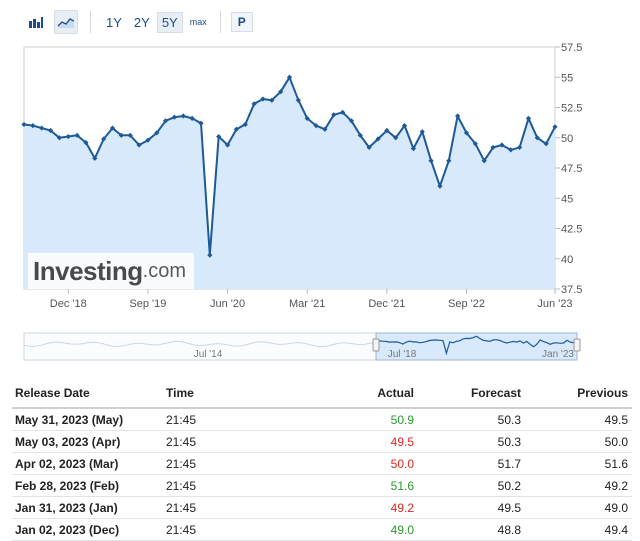  Describe the element at coordinates (302, 346) in the screenshot. I see `navigator: Jul '14 Jul '18 Jan '23` at that location.